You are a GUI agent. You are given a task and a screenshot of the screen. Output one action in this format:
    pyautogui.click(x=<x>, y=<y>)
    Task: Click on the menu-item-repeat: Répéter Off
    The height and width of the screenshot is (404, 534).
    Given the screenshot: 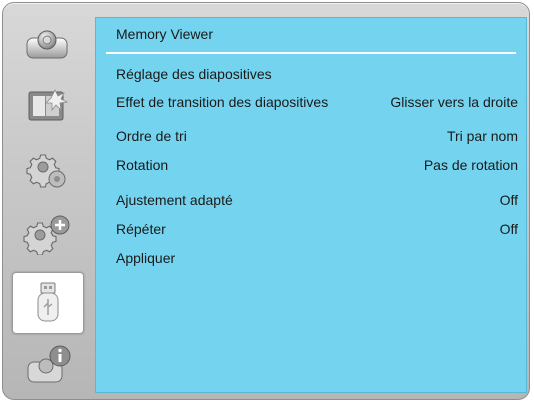 What is the action you would take?
    pyautogui.click(x=311, y=229)
    